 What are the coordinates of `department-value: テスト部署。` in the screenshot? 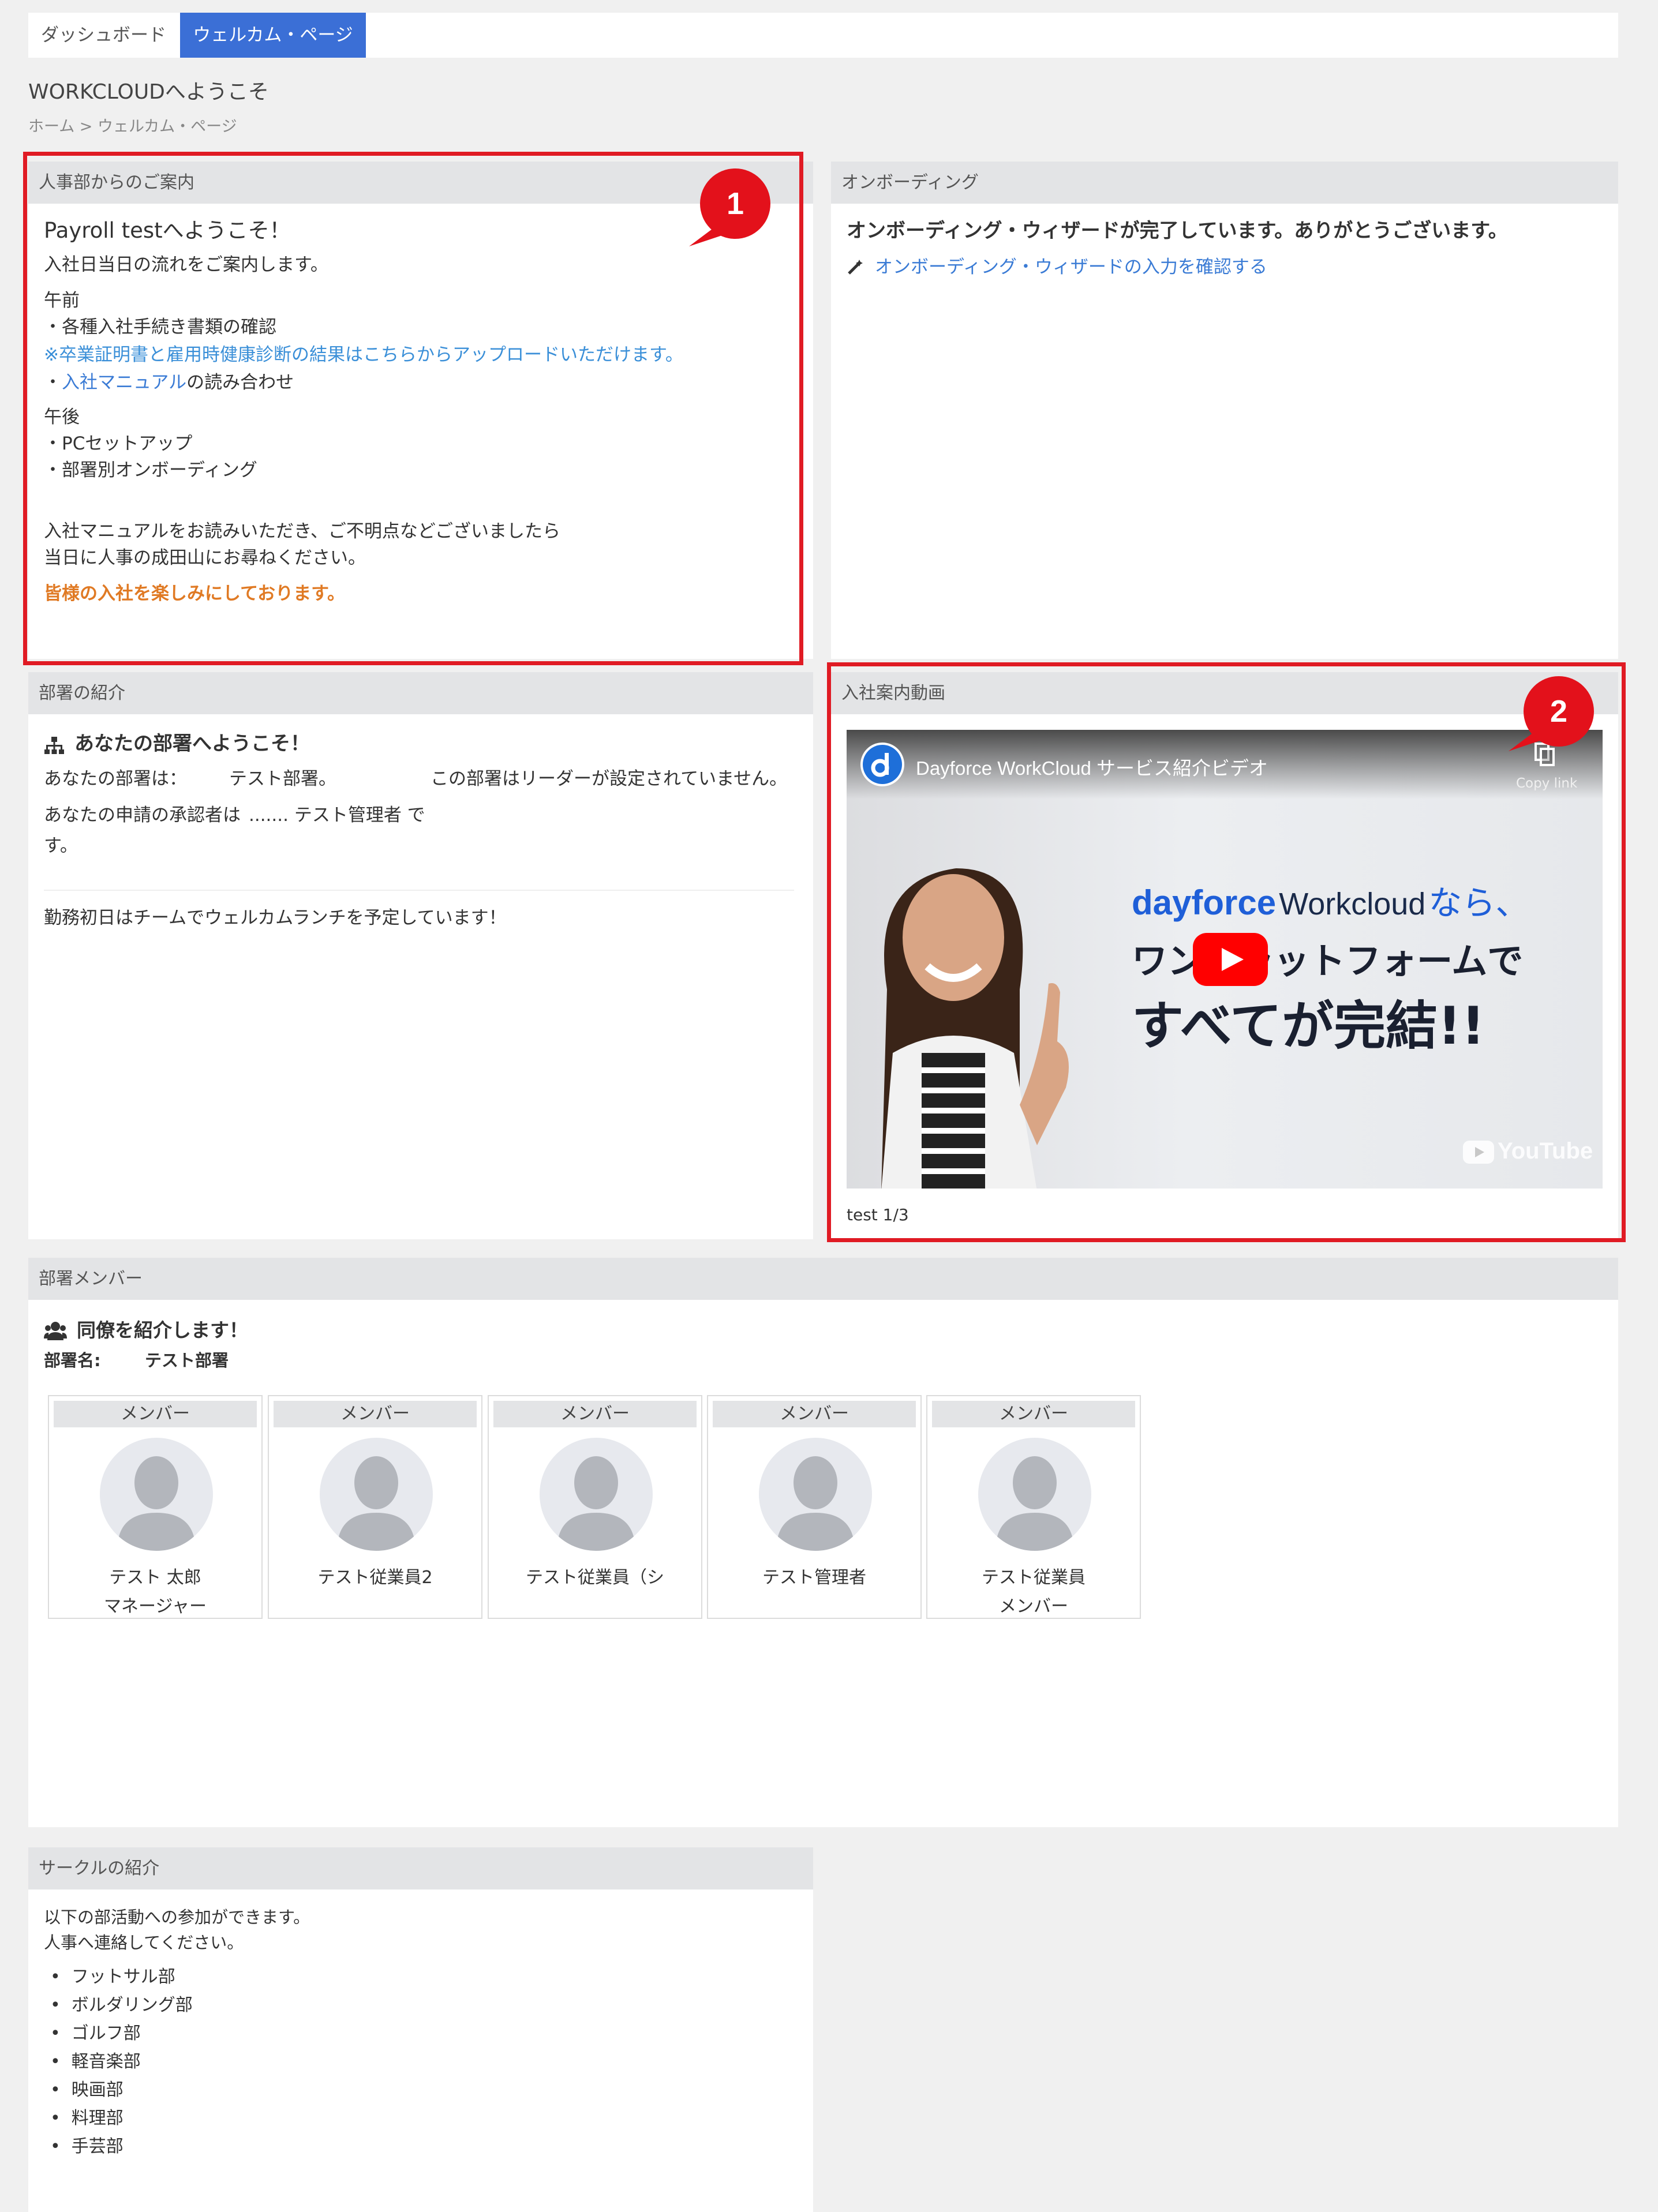 It's located at (282, 778).